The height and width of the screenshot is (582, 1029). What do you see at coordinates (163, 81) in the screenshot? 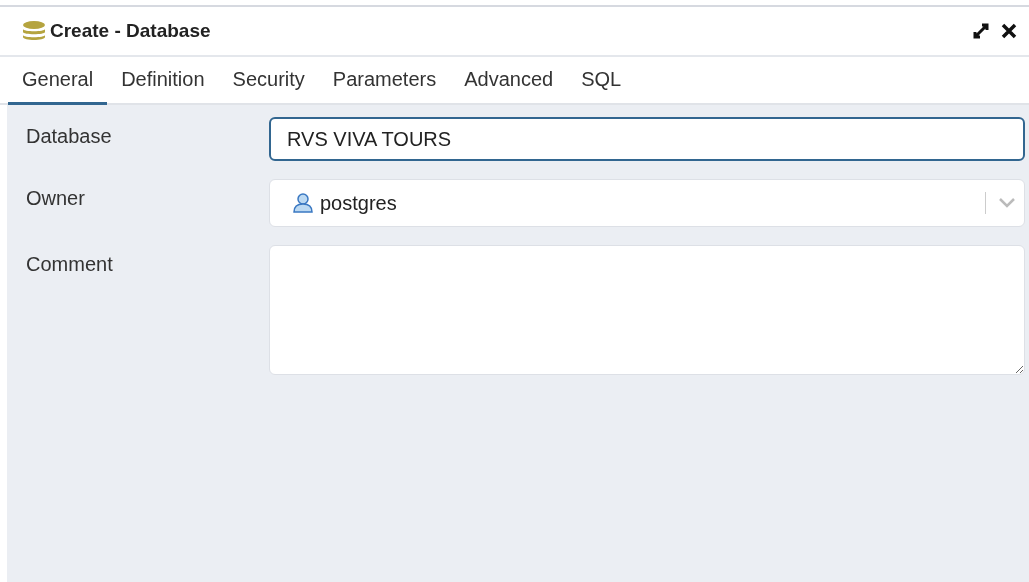
I see `tab: Definition` at bounding box center [163, 81].